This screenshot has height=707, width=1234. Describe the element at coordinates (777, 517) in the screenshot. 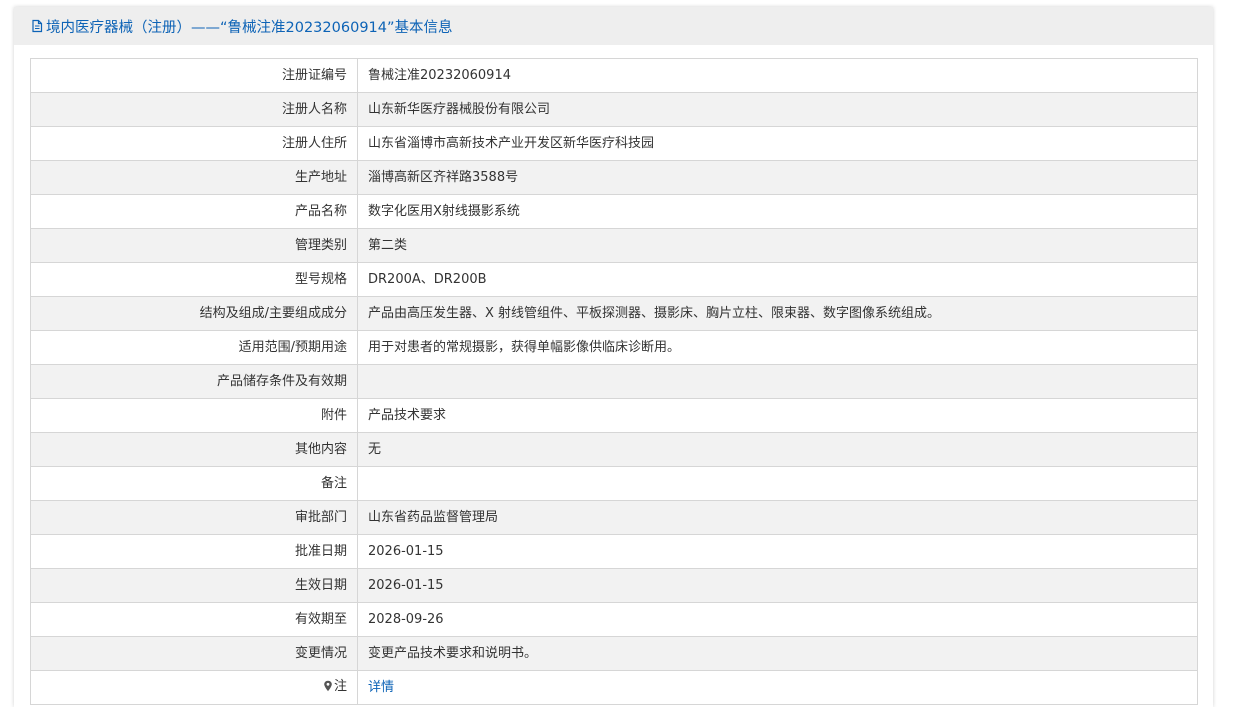

I see `field-value: 山东省药品监督管理局` at that location.